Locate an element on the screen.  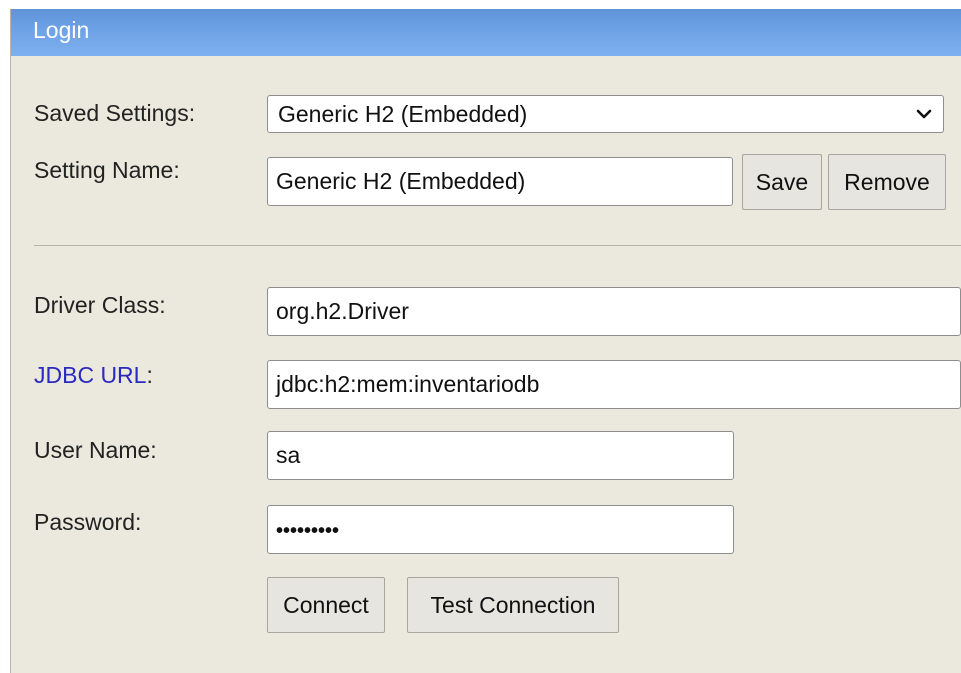
jdbc-url-input: jdbc:h2:mem:inventariodb is located at coordinates (614, 384).